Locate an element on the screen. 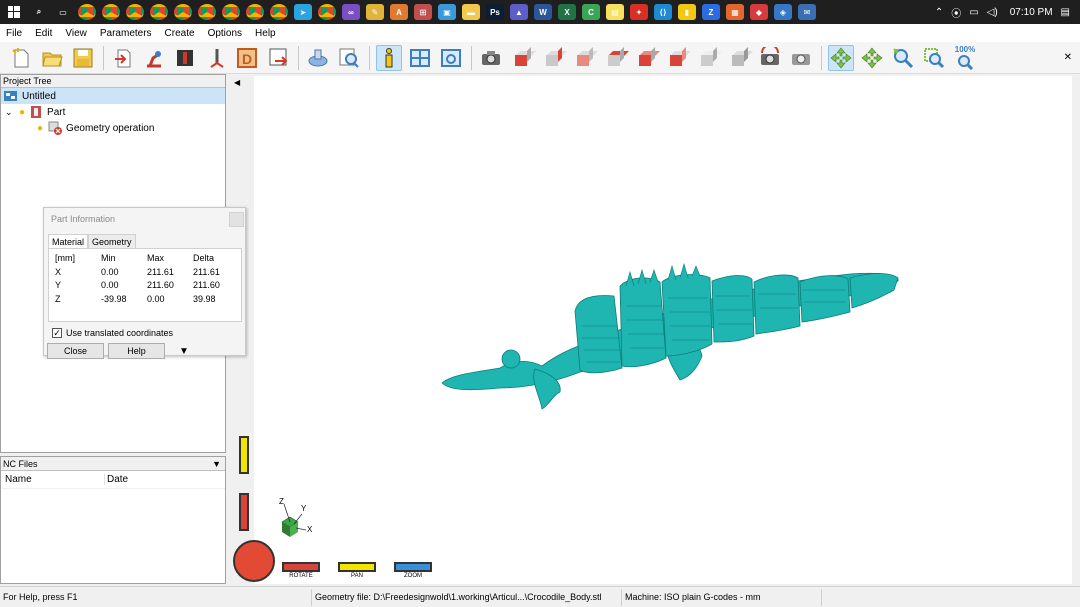 This screenshot has height=607, width=1080. powerbi-icon: ▮ is located at coordinates (687, 12).